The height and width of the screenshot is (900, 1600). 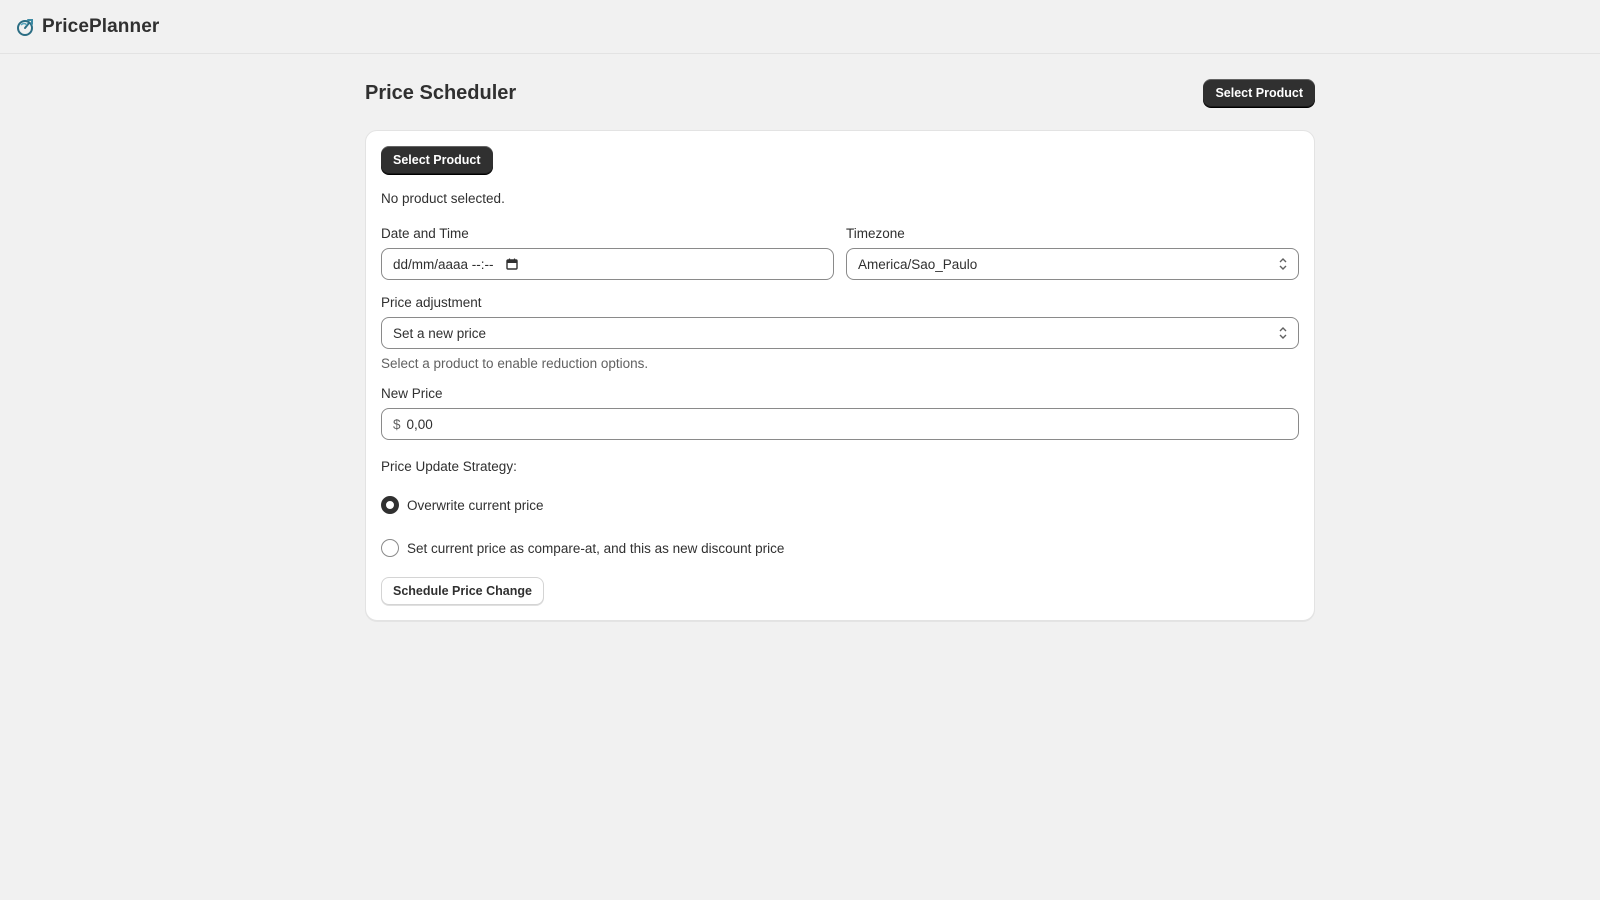 What do you see at coordinates (101, 26) in the screenshot?
I see `app-name: PricePlanner` at bounding box center [101, 26].